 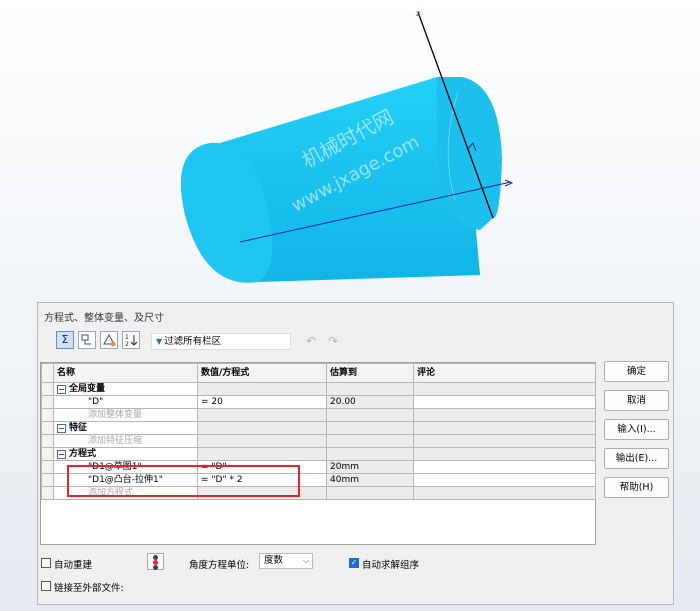 I want to click on add-global-var-field: 添加整体变量, so click(x=125, y=415).